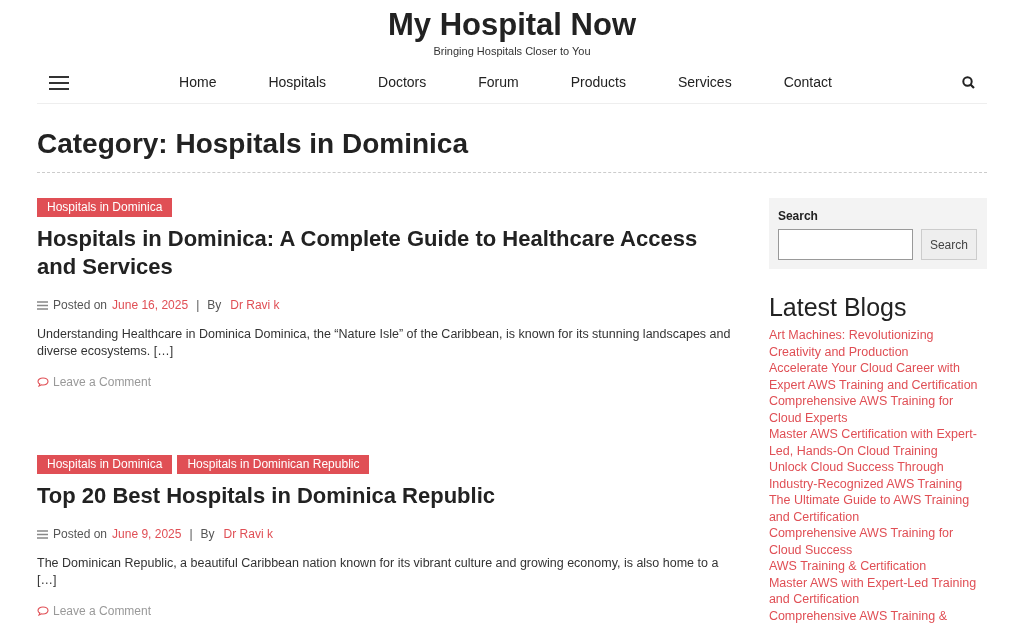 The width and height of the screenshot is (1024, 623). Describe the element at coordinates (877, 615) in the screenshot. I see `blog-link: Comprehensive AWS Training &` at that location.